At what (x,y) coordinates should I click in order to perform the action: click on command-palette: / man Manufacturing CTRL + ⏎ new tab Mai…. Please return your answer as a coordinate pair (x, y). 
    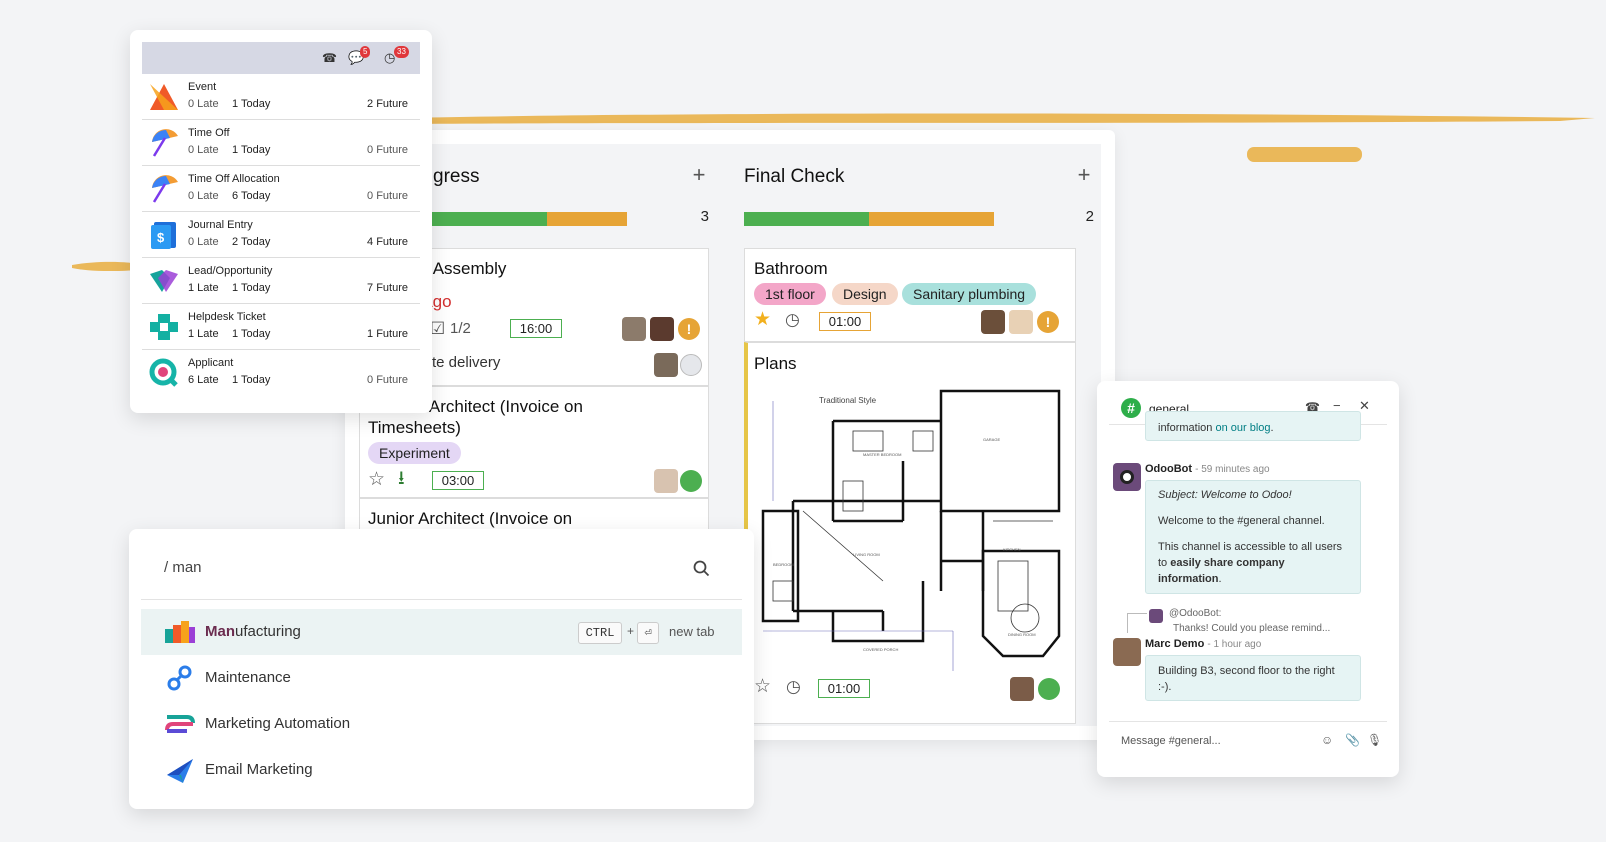
    Looking at the image, I should click on (441, 669).